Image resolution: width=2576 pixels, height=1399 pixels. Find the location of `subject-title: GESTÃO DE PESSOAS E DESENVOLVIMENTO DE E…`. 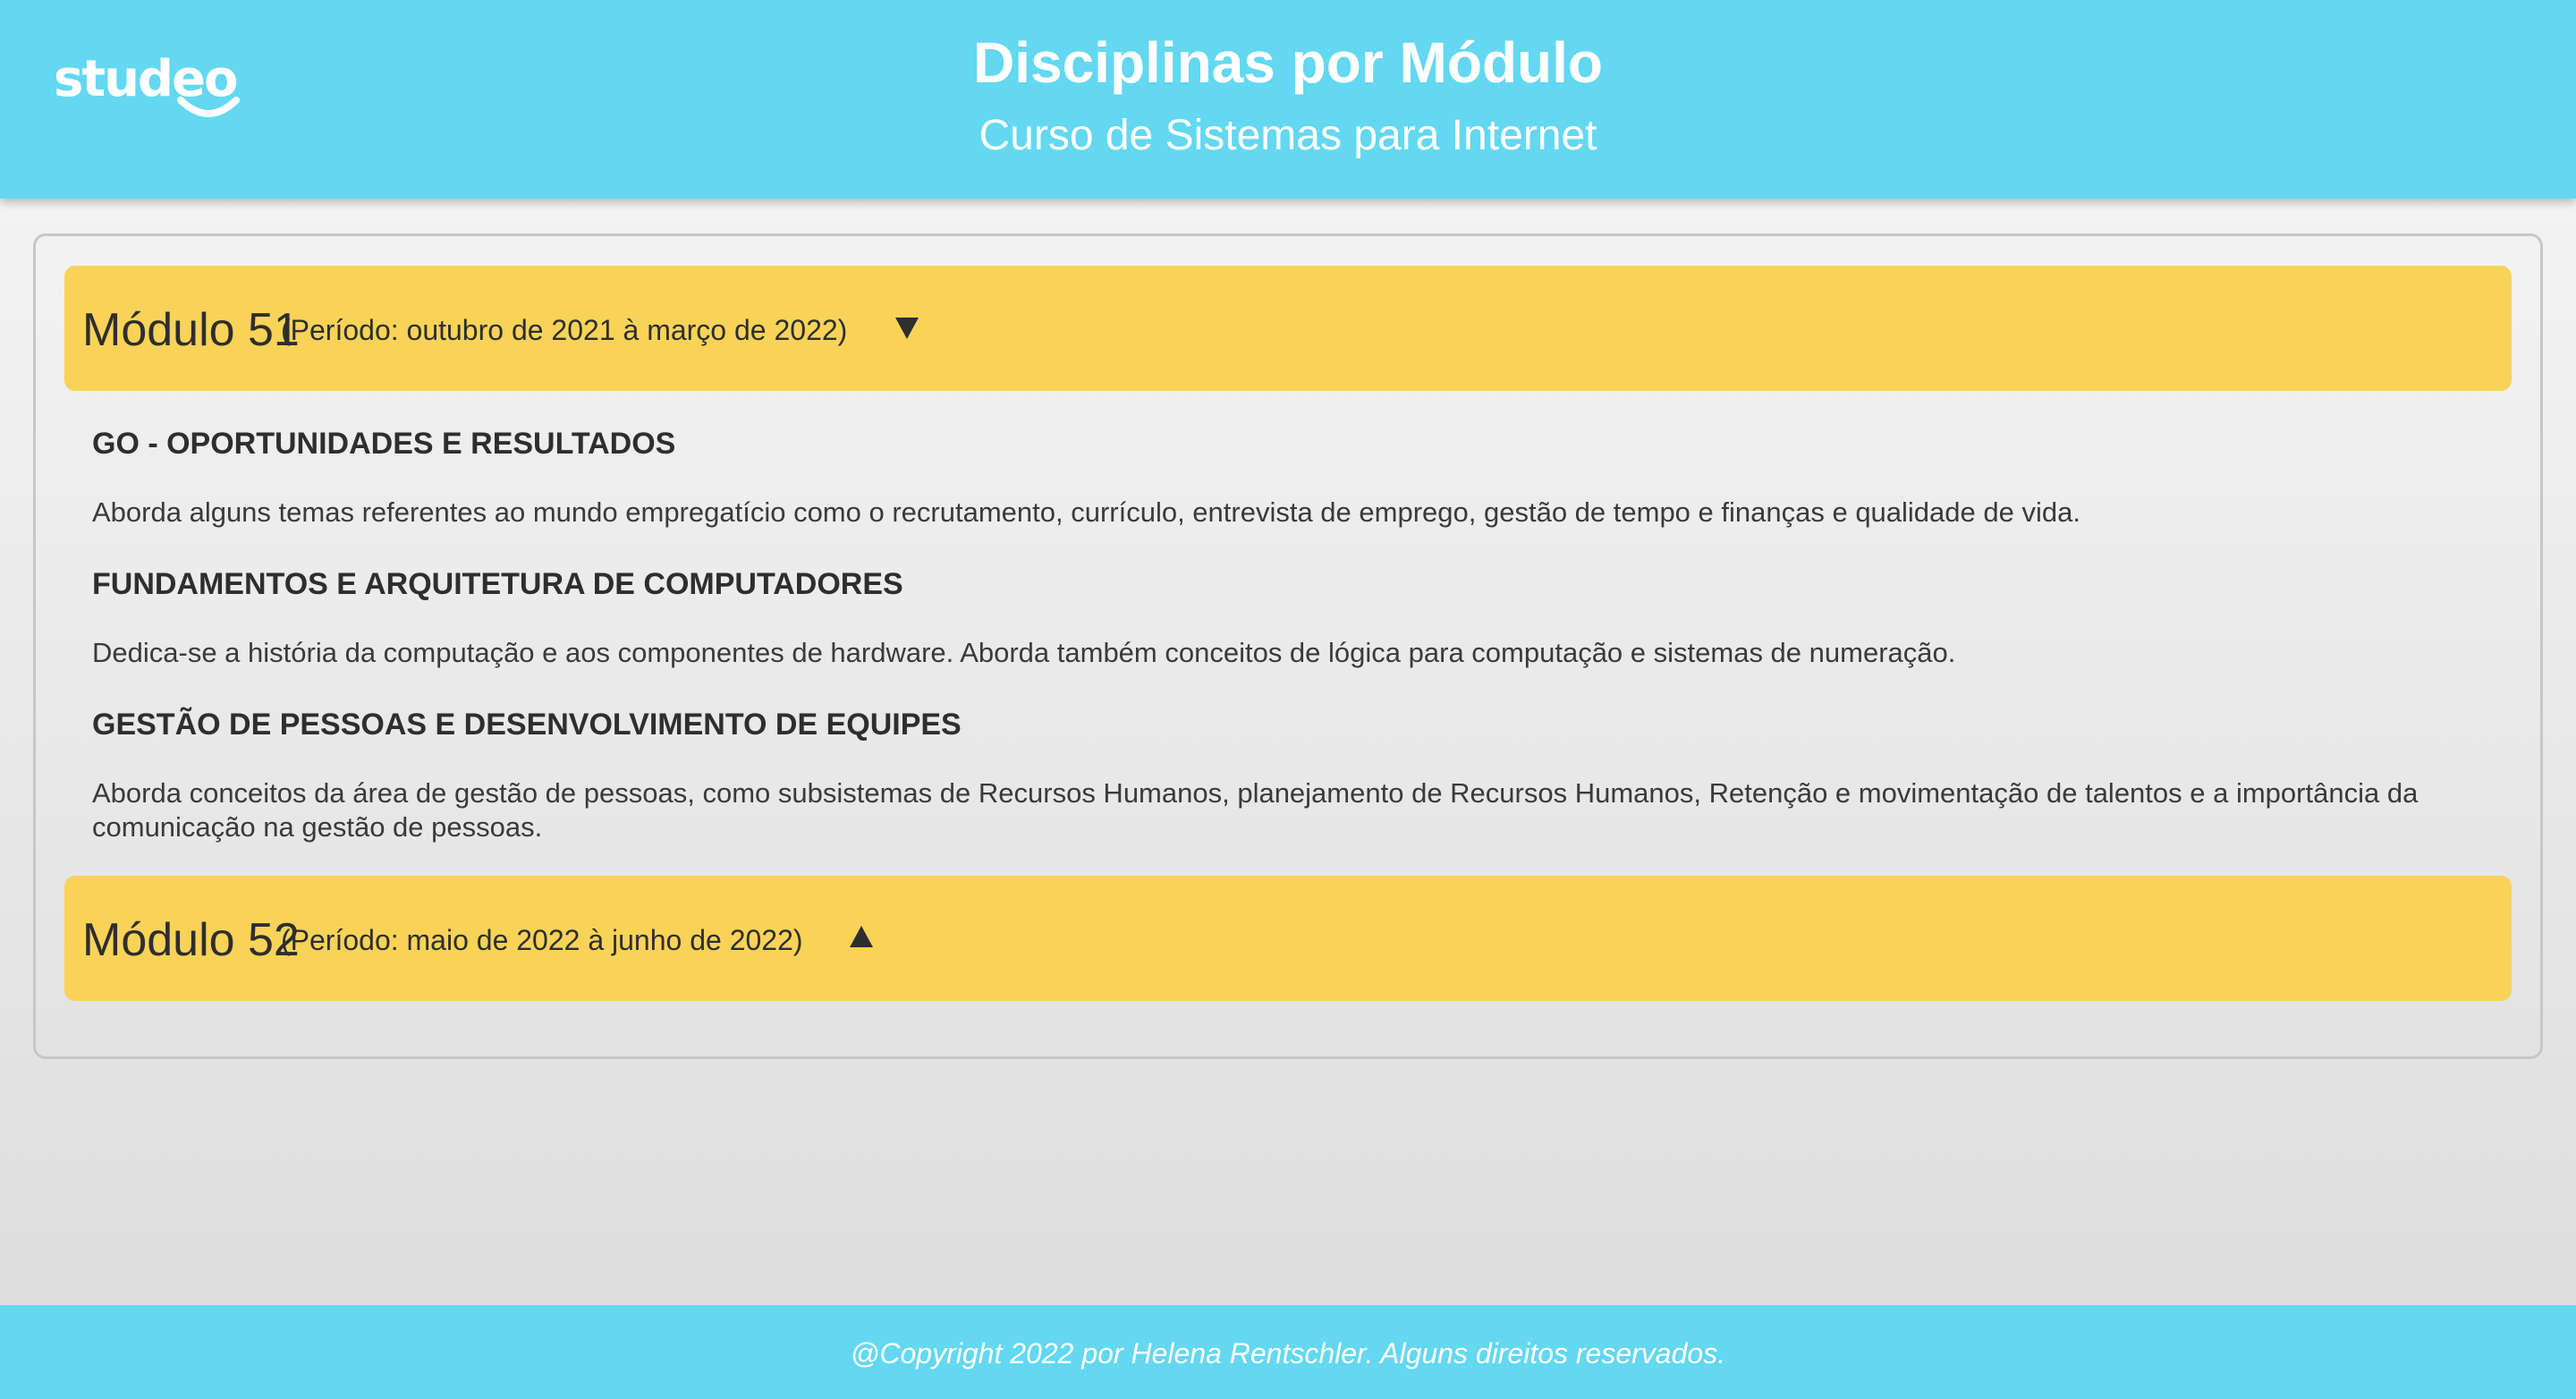

subject-title: GESTÃO DE PESSOAS E DESENVOLVIMENTO DE E… is located at coordinates (527, 725).